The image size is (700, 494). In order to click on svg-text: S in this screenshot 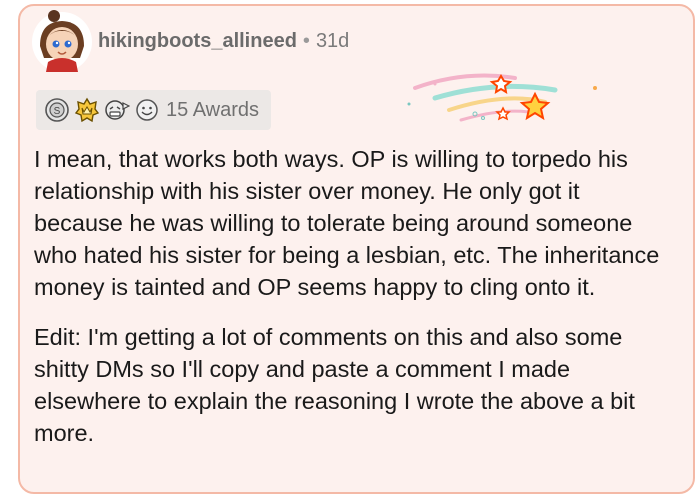, I will do `click(57, 111)`.